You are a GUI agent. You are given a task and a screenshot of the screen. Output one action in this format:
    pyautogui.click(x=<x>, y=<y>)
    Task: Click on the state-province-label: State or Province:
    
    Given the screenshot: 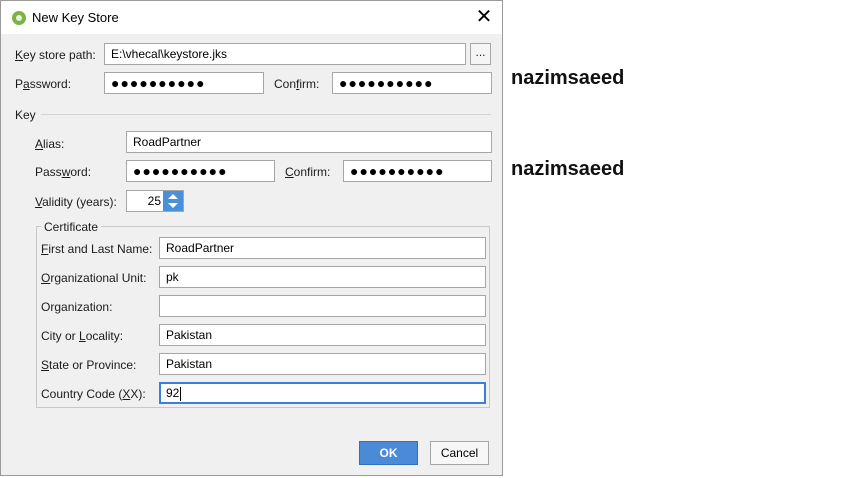 What is the action you would take?
    pyautogui.click(x=89, y=365)
    